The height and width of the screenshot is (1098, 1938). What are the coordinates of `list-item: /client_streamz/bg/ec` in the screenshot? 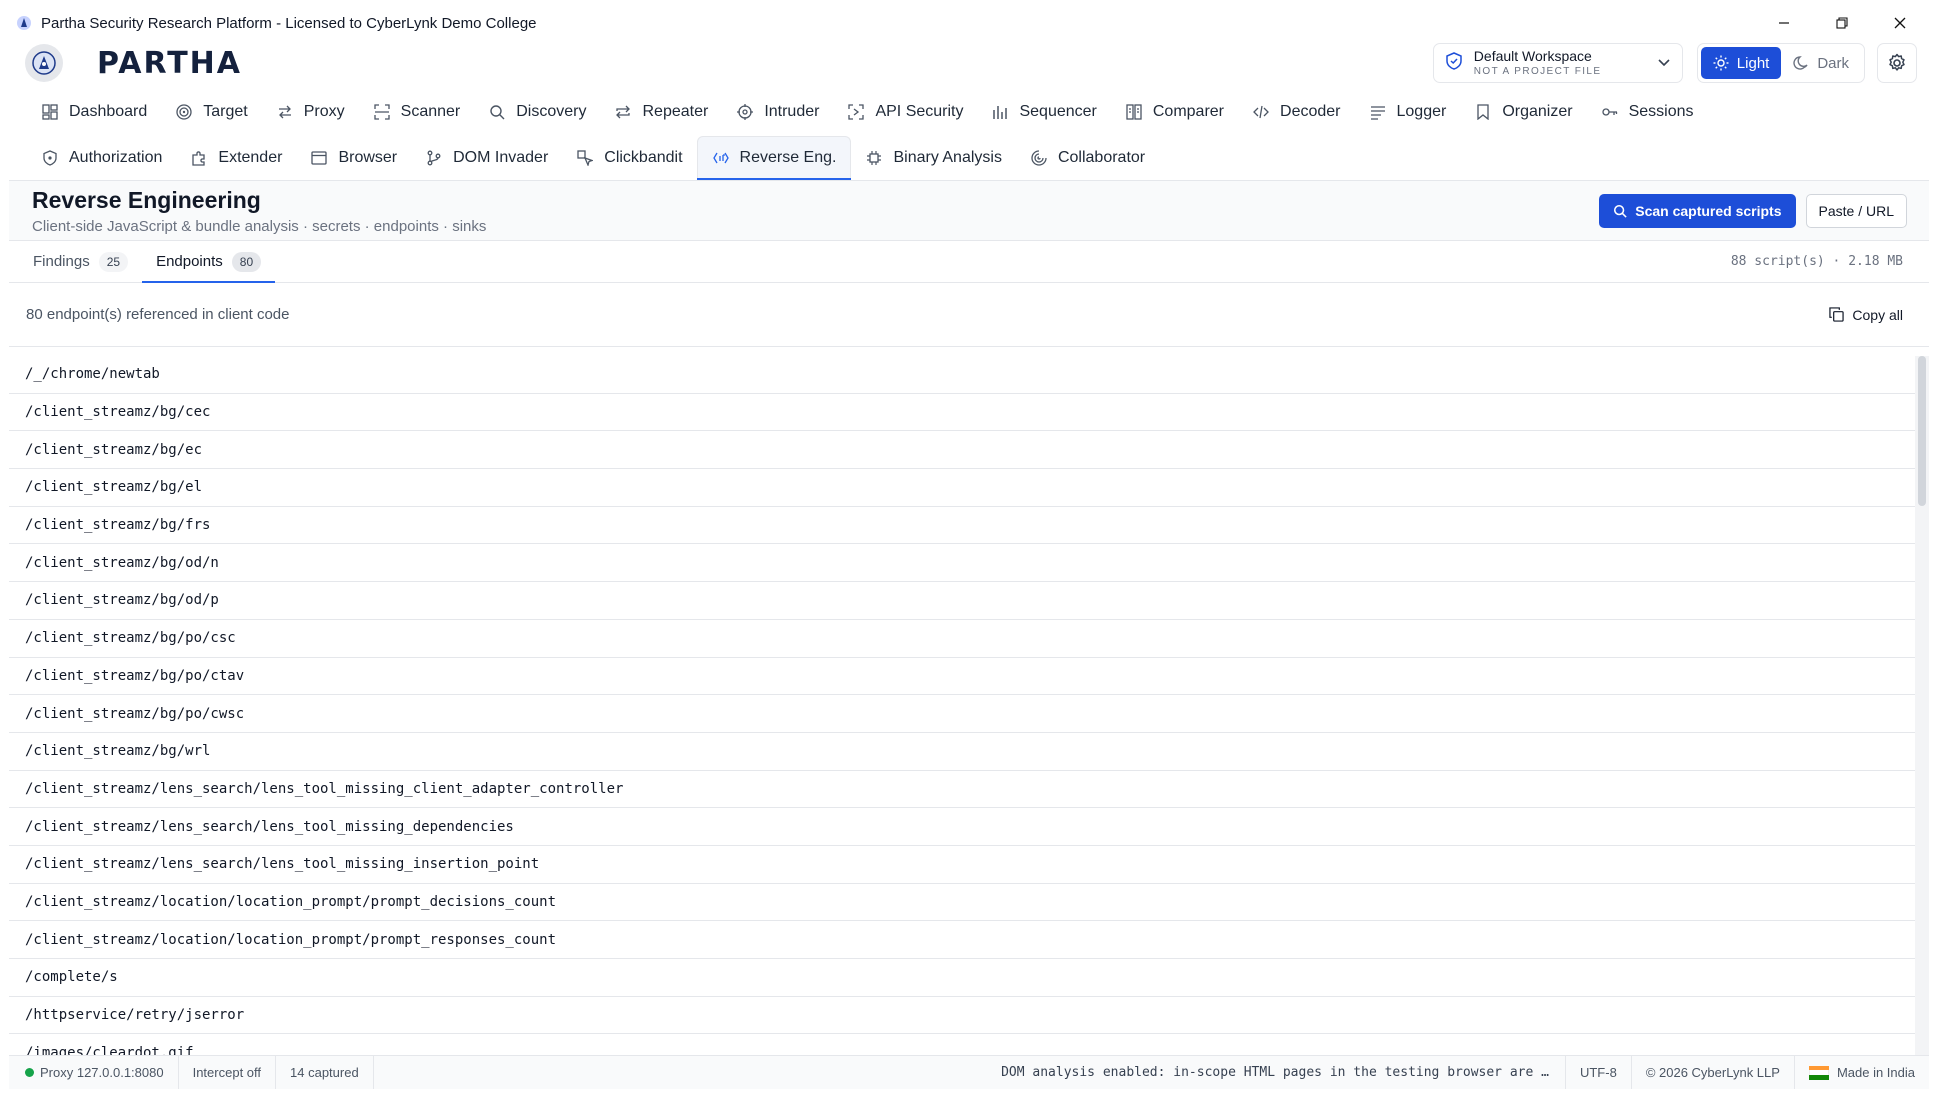 It's located at (962, 450).